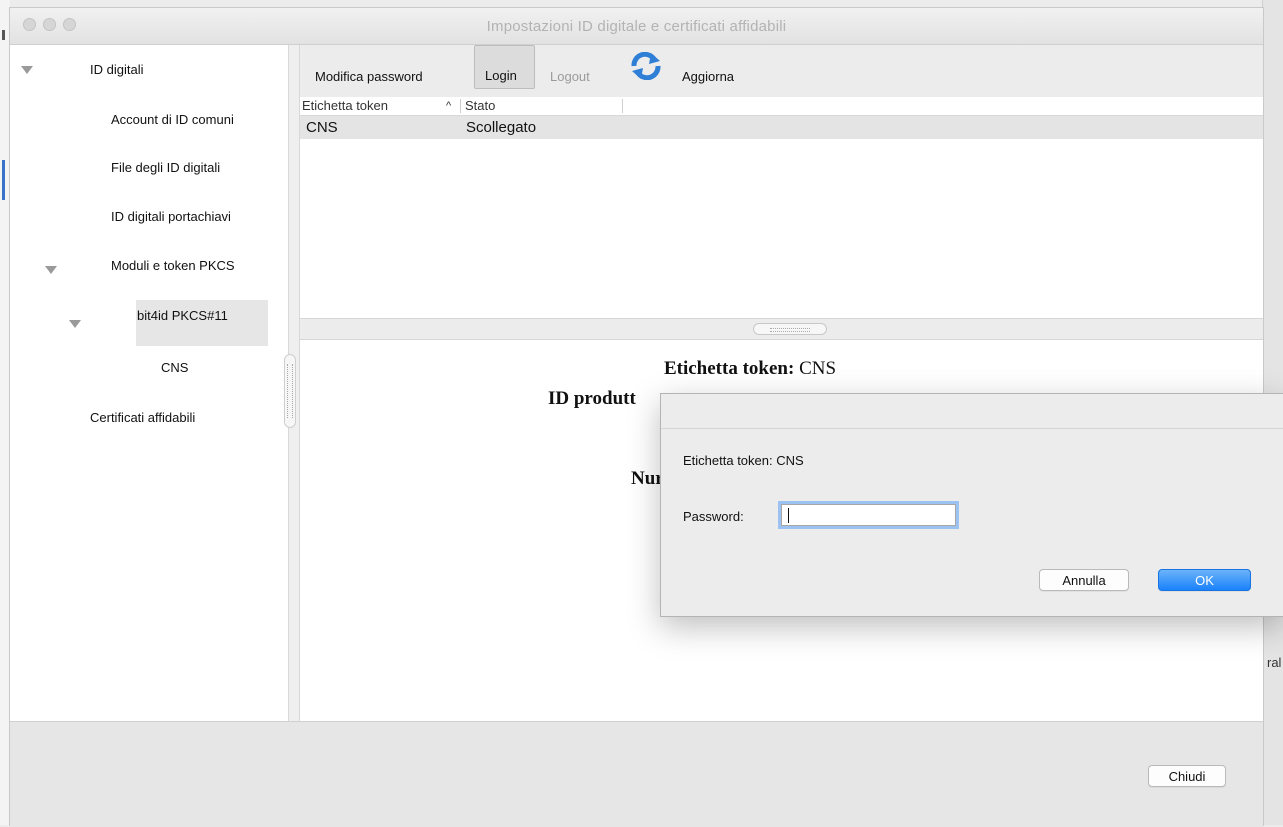 Image resolution: width=1283 pixels, height=827 pixels. I want to click on password-input, so click(868, 515).